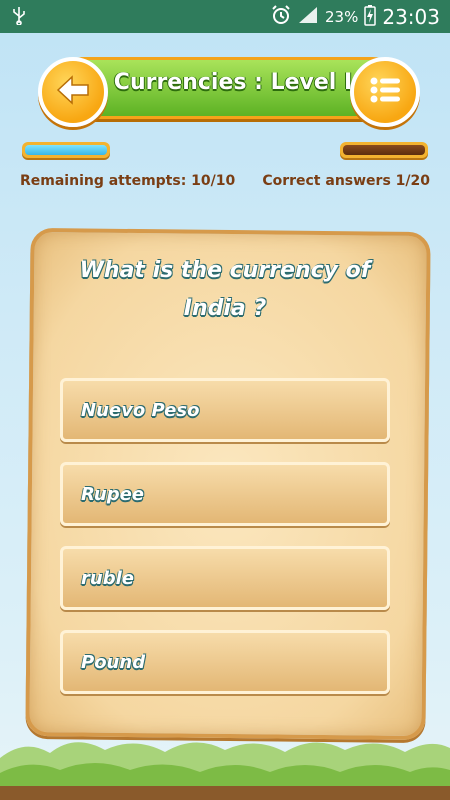 The height and width of the screenshot is (800, 450). What do you see at coordinates (225, 289) in the screenshot?
I see `question-text: What is the currency of India ?` at bounding box center [225, 289].